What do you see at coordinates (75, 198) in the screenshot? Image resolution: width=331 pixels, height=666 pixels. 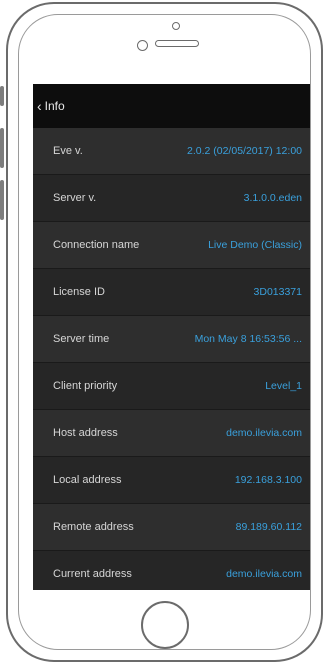 I see `row-label: Server v.` at bounding box center [75, 198].